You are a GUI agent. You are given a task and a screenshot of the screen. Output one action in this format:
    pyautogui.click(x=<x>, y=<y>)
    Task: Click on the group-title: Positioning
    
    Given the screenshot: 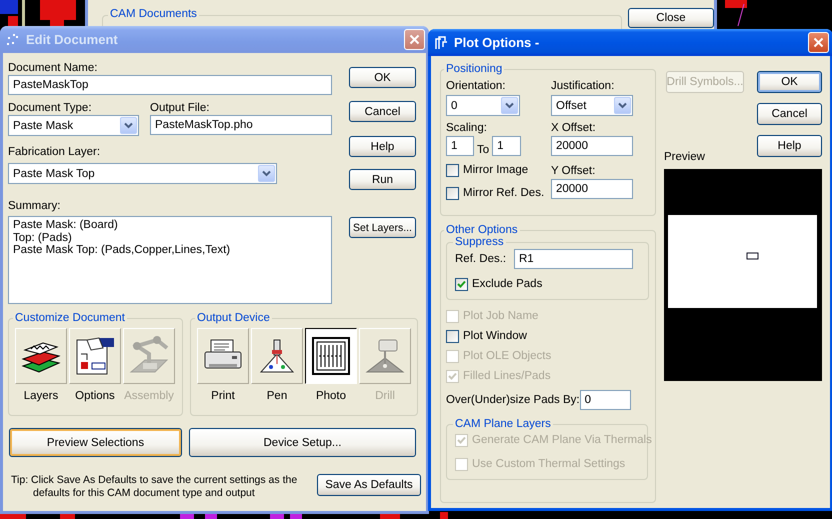 What is the action you would take?
    pyautogui.click(x=474, y=69)
    